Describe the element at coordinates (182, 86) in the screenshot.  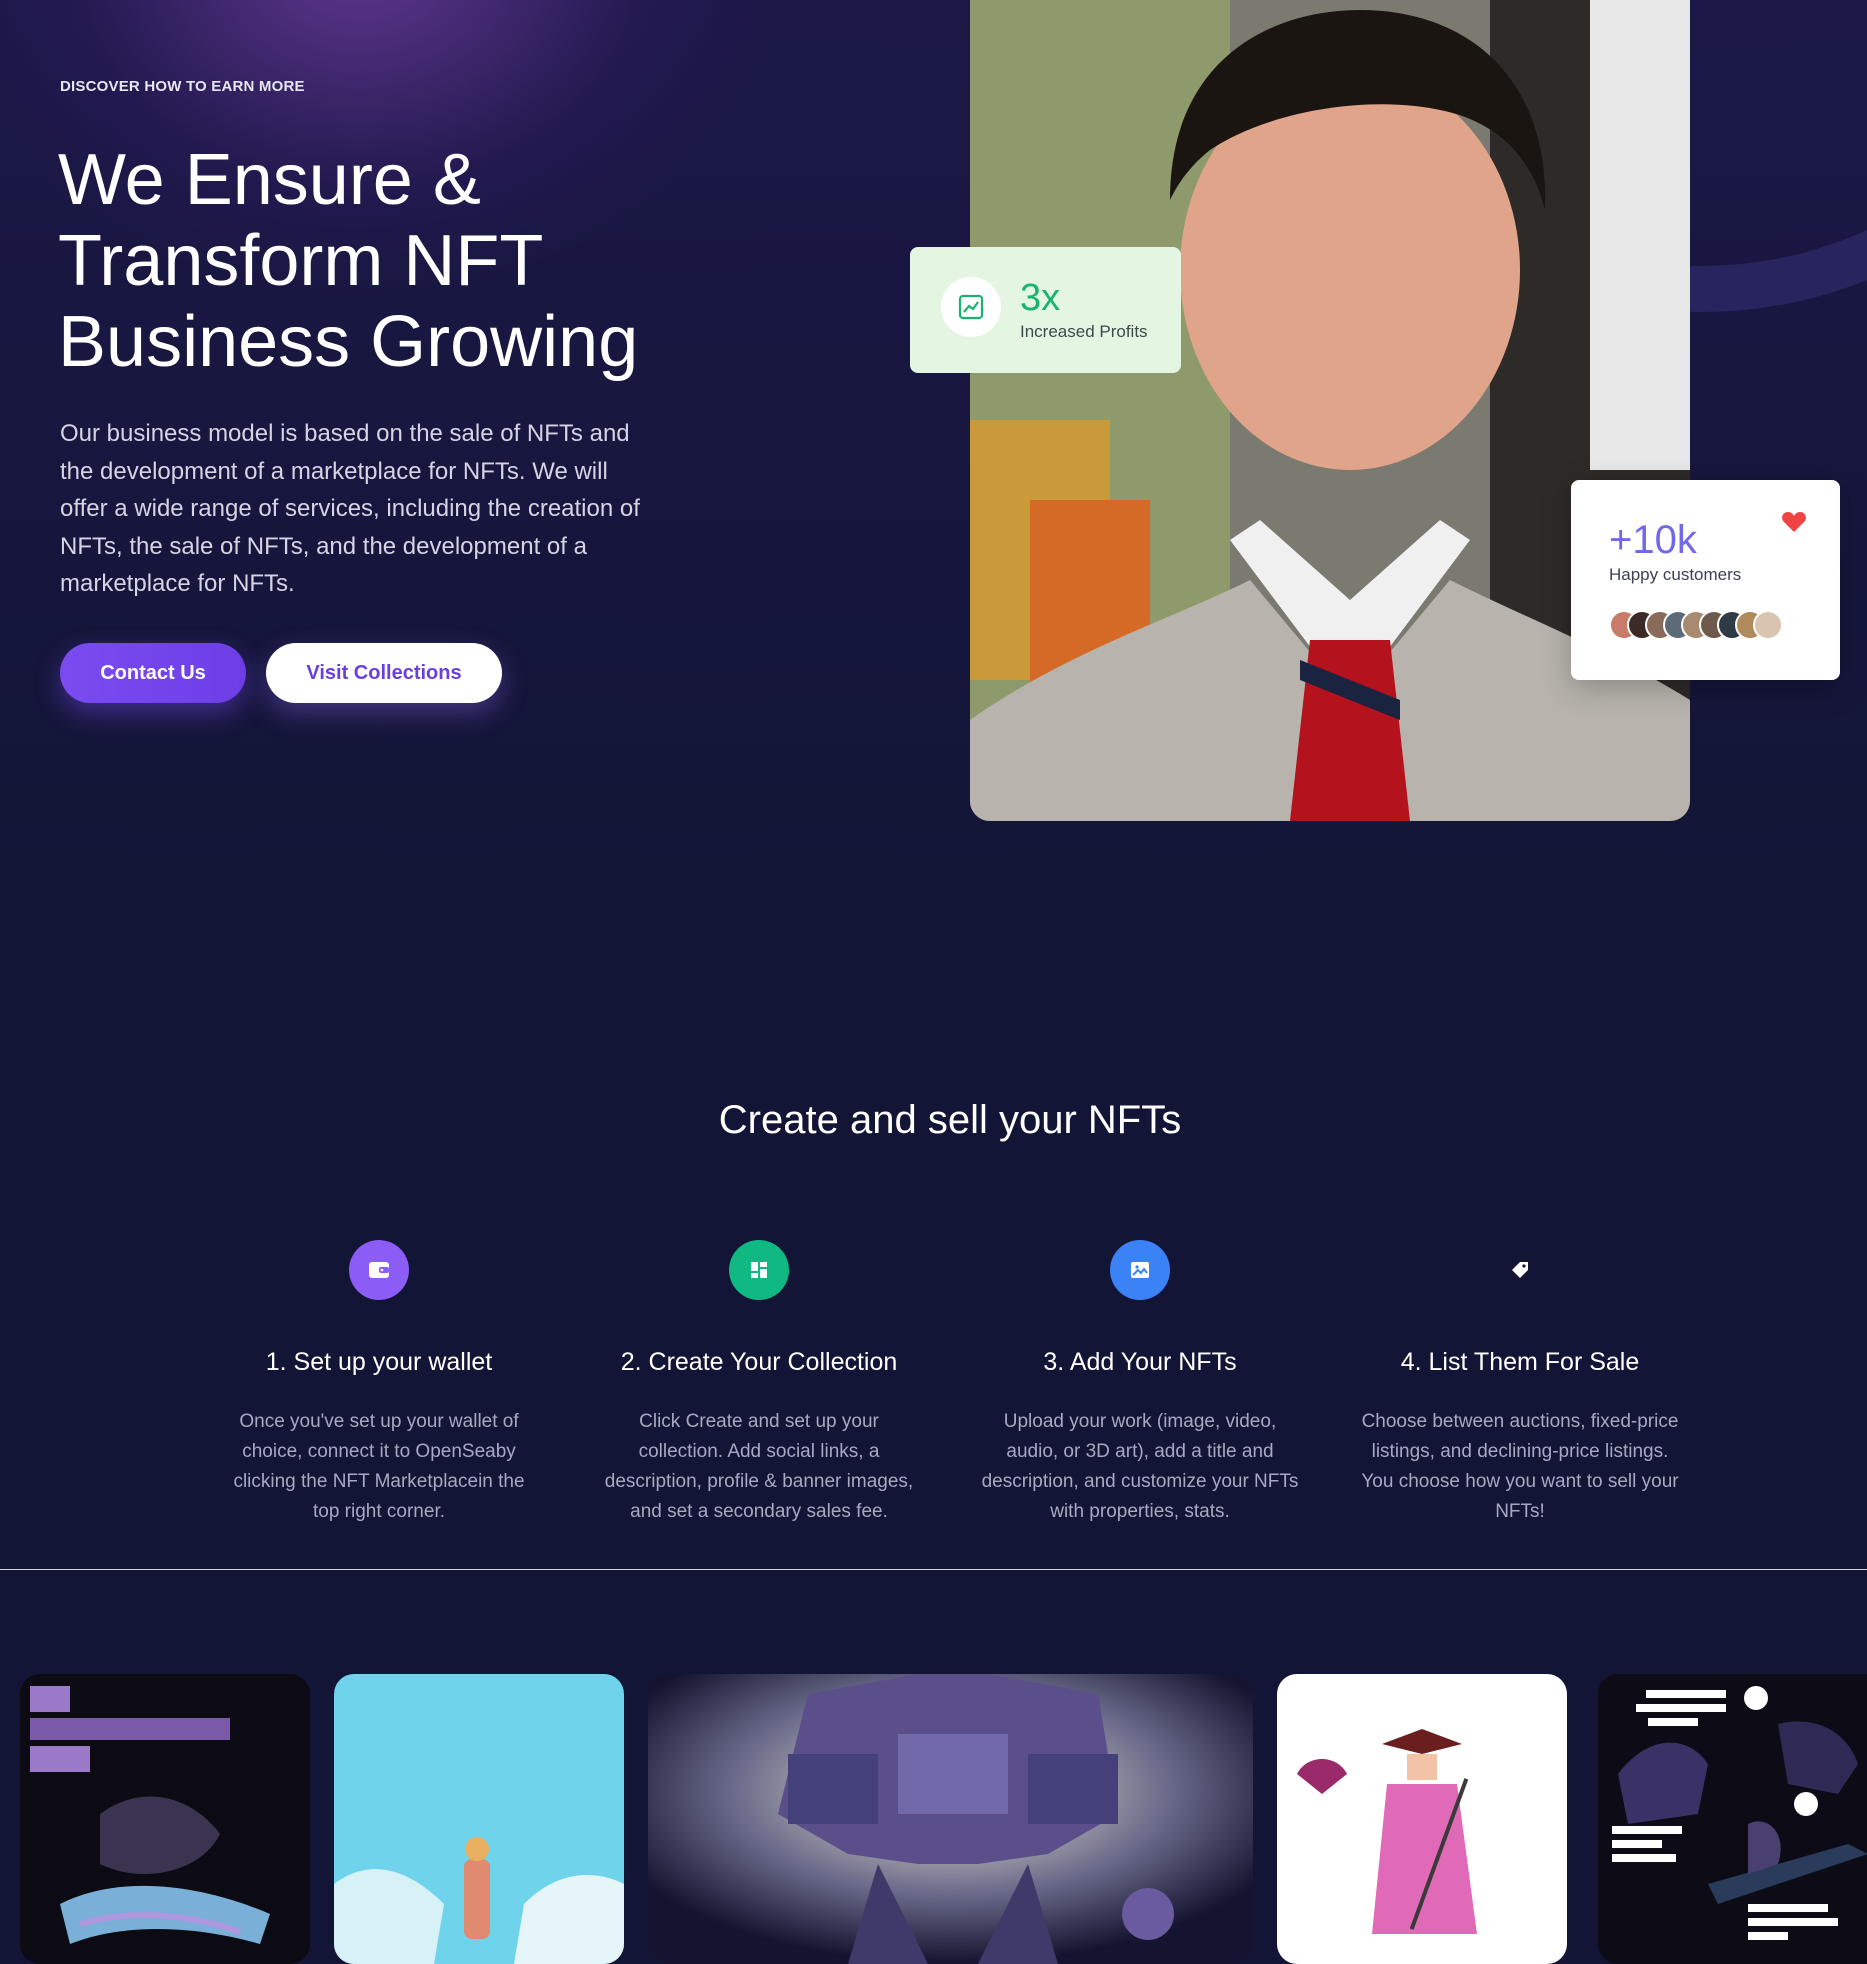
I see `hero-eyebrow: DISCOVER HOW TO EARN MORE` at that location.